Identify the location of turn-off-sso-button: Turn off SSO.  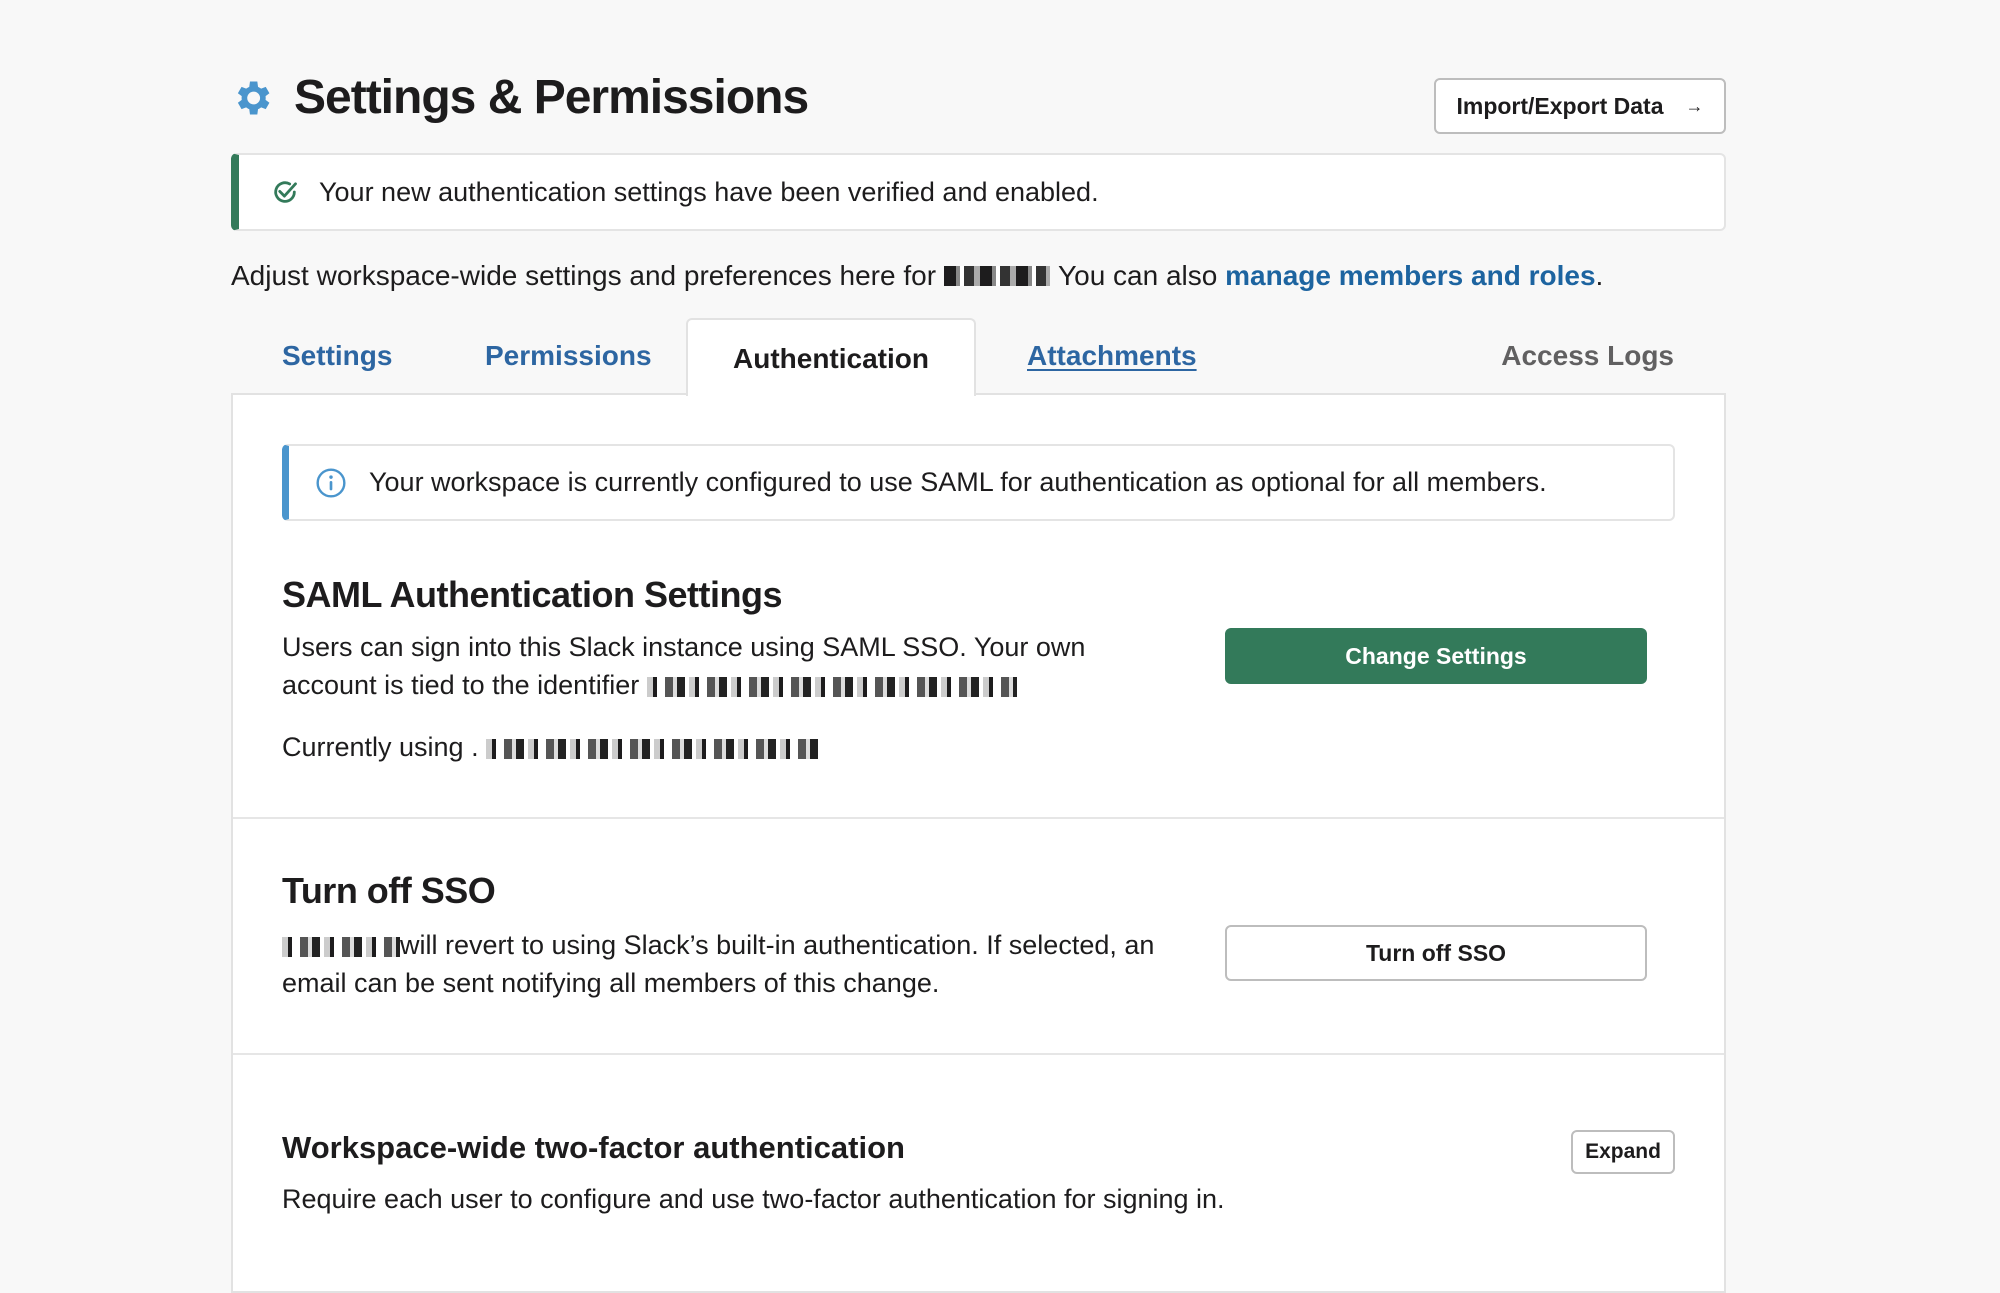
(1436, 953).